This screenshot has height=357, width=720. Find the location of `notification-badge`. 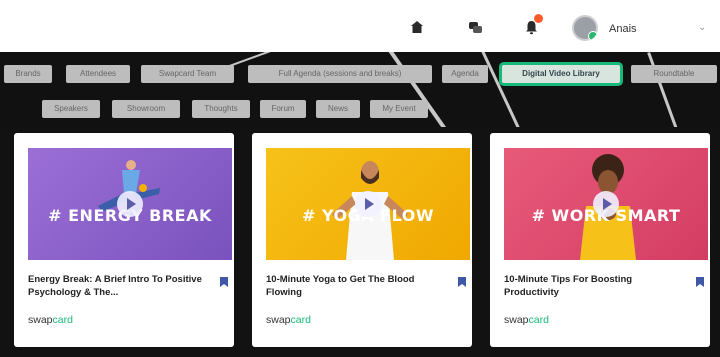

notification-badge is located at coordinates (538, 18).